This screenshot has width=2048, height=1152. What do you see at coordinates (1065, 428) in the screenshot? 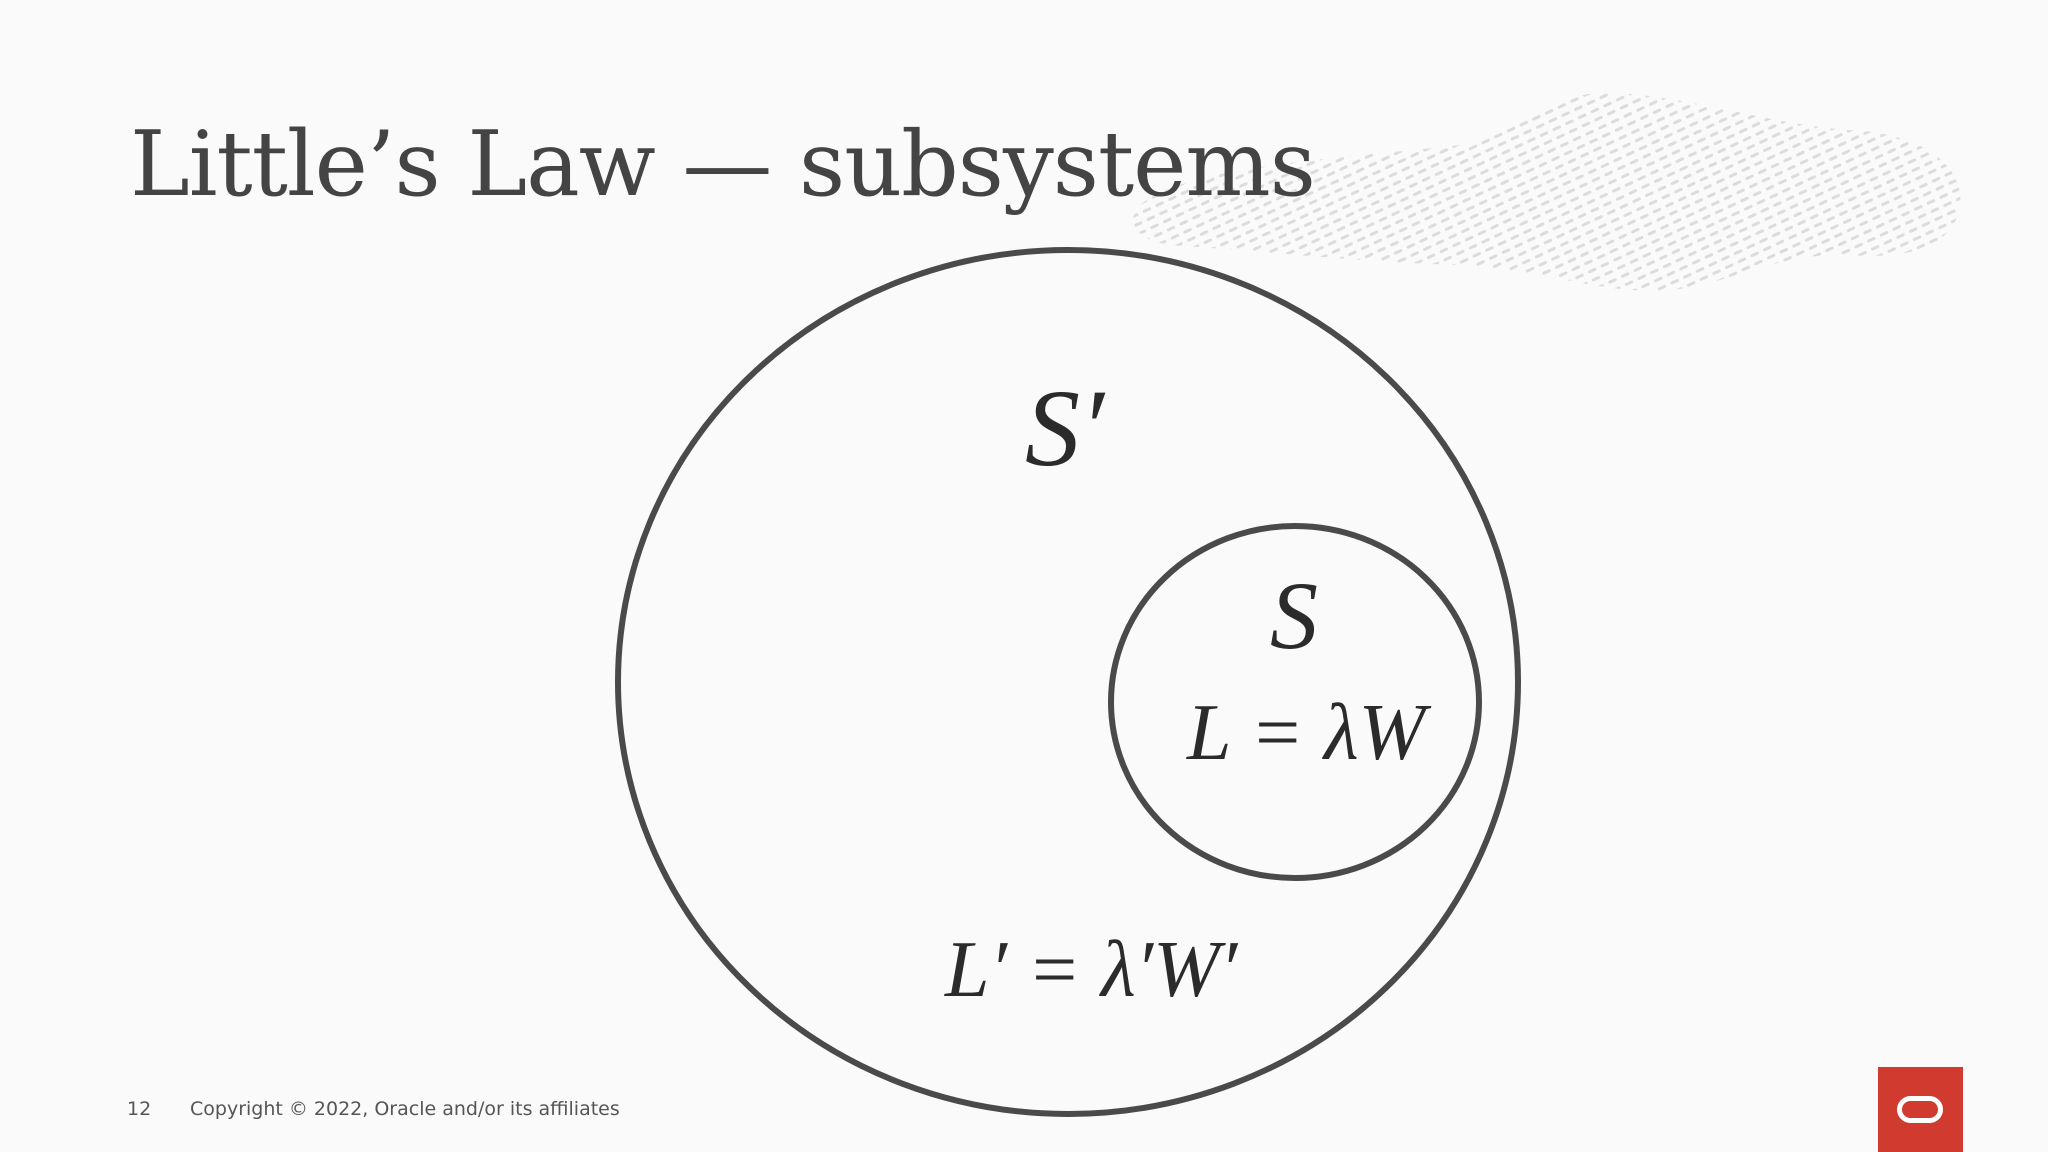
I see `outer-system-label: S′` at bounding box center [1065, 428].